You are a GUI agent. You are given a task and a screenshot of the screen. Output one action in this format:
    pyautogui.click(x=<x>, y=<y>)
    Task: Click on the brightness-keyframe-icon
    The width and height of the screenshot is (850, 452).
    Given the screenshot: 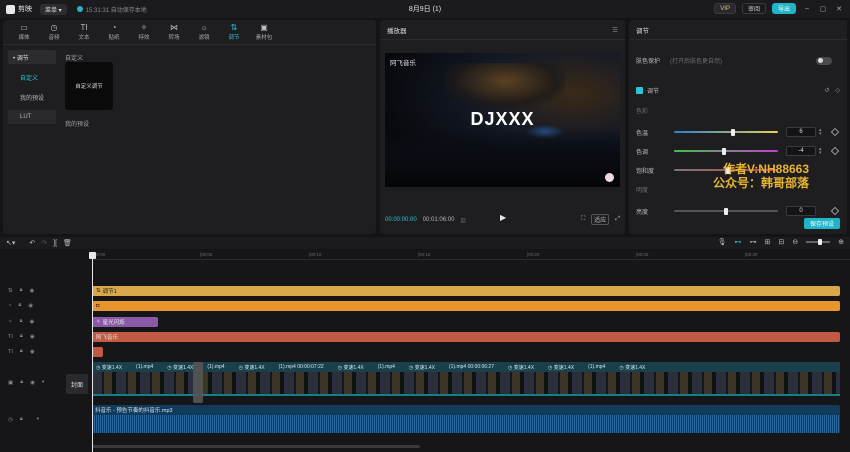 What is the action you would take?
    pyautogui.click(x=835, y=211)
    